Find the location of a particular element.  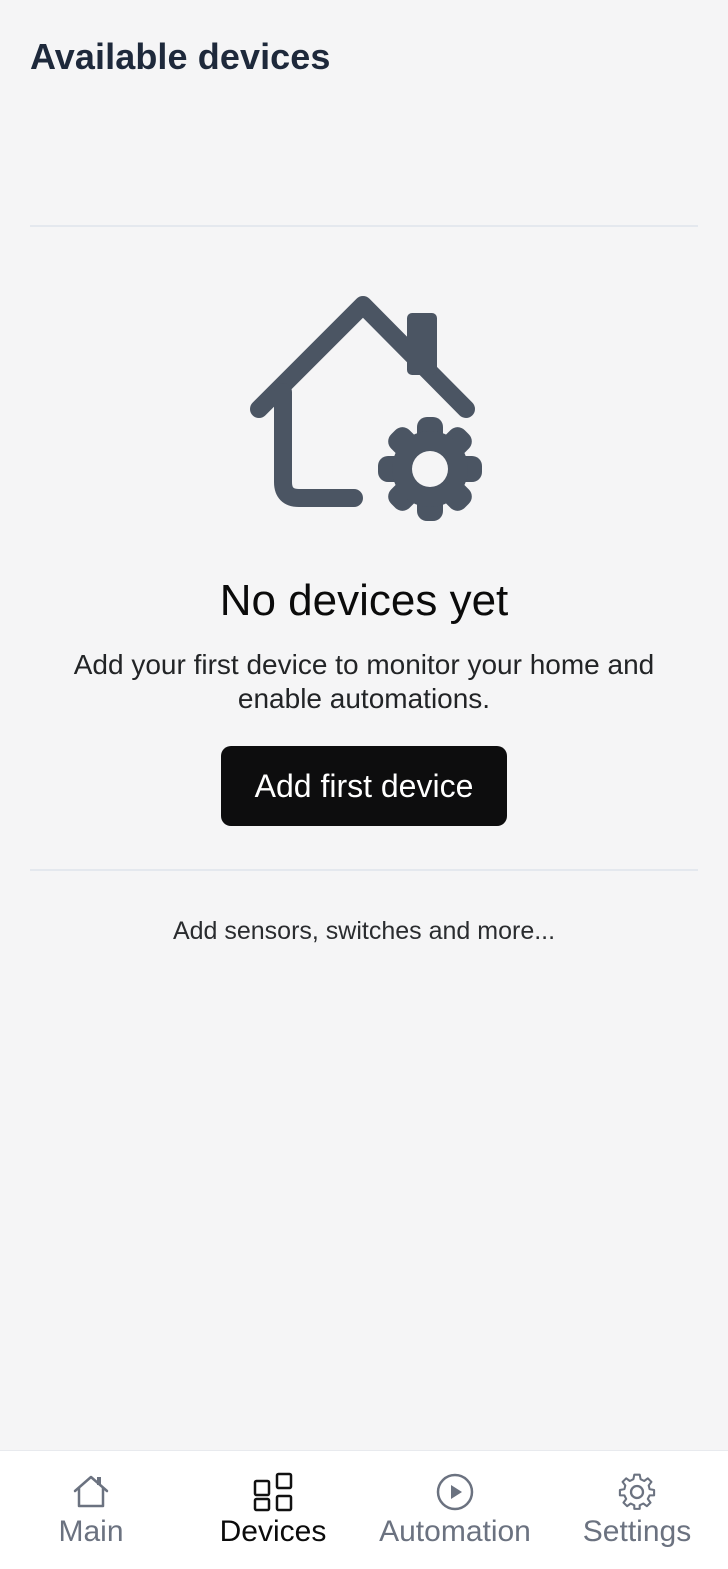

top-divider is located at coordinates (364, 226).